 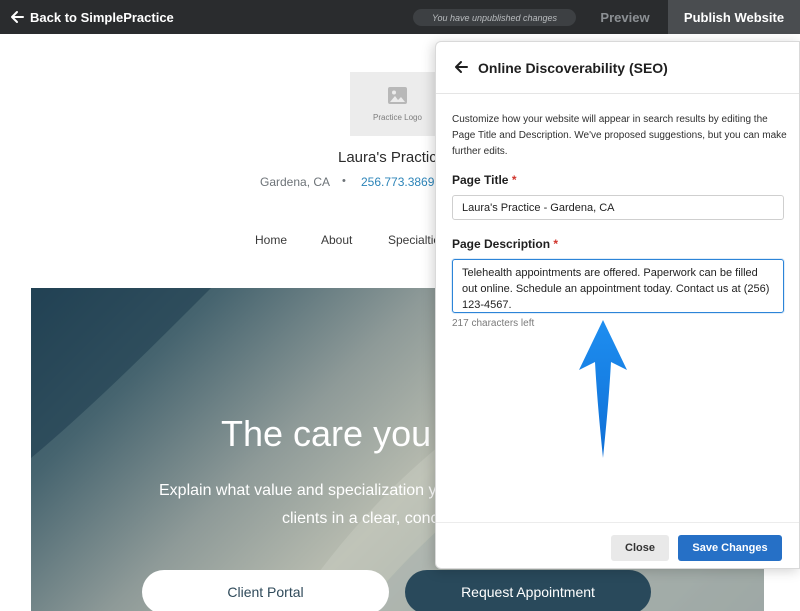 I want to click on page-title-label: Page Title *, so click(x=484, y=180).